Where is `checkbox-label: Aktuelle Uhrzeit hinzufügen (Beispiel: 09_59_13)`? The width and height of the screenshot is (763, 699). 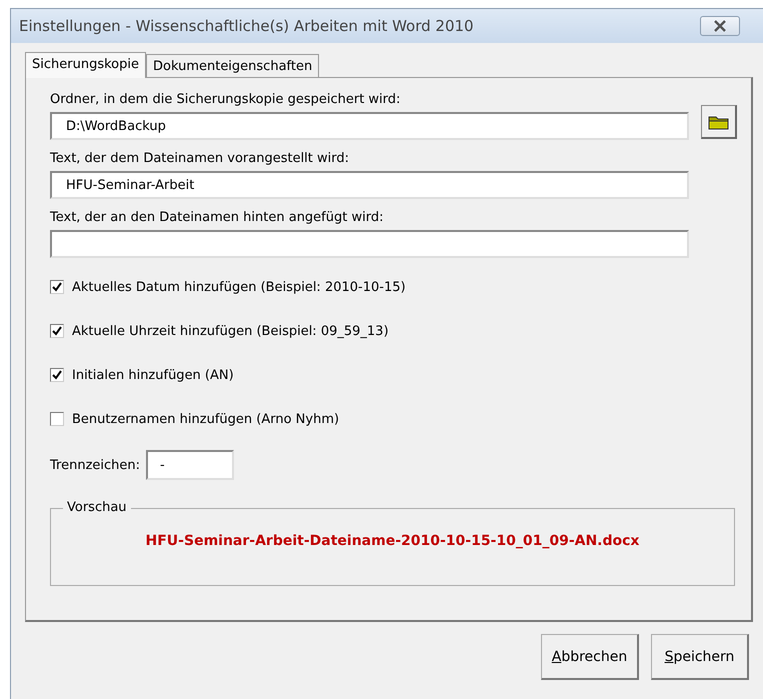
checkbox-label: Aktuelle Uhrzeit hinzufügen (Beispiel: 09_59_13) is located at coordinates (230, 331).